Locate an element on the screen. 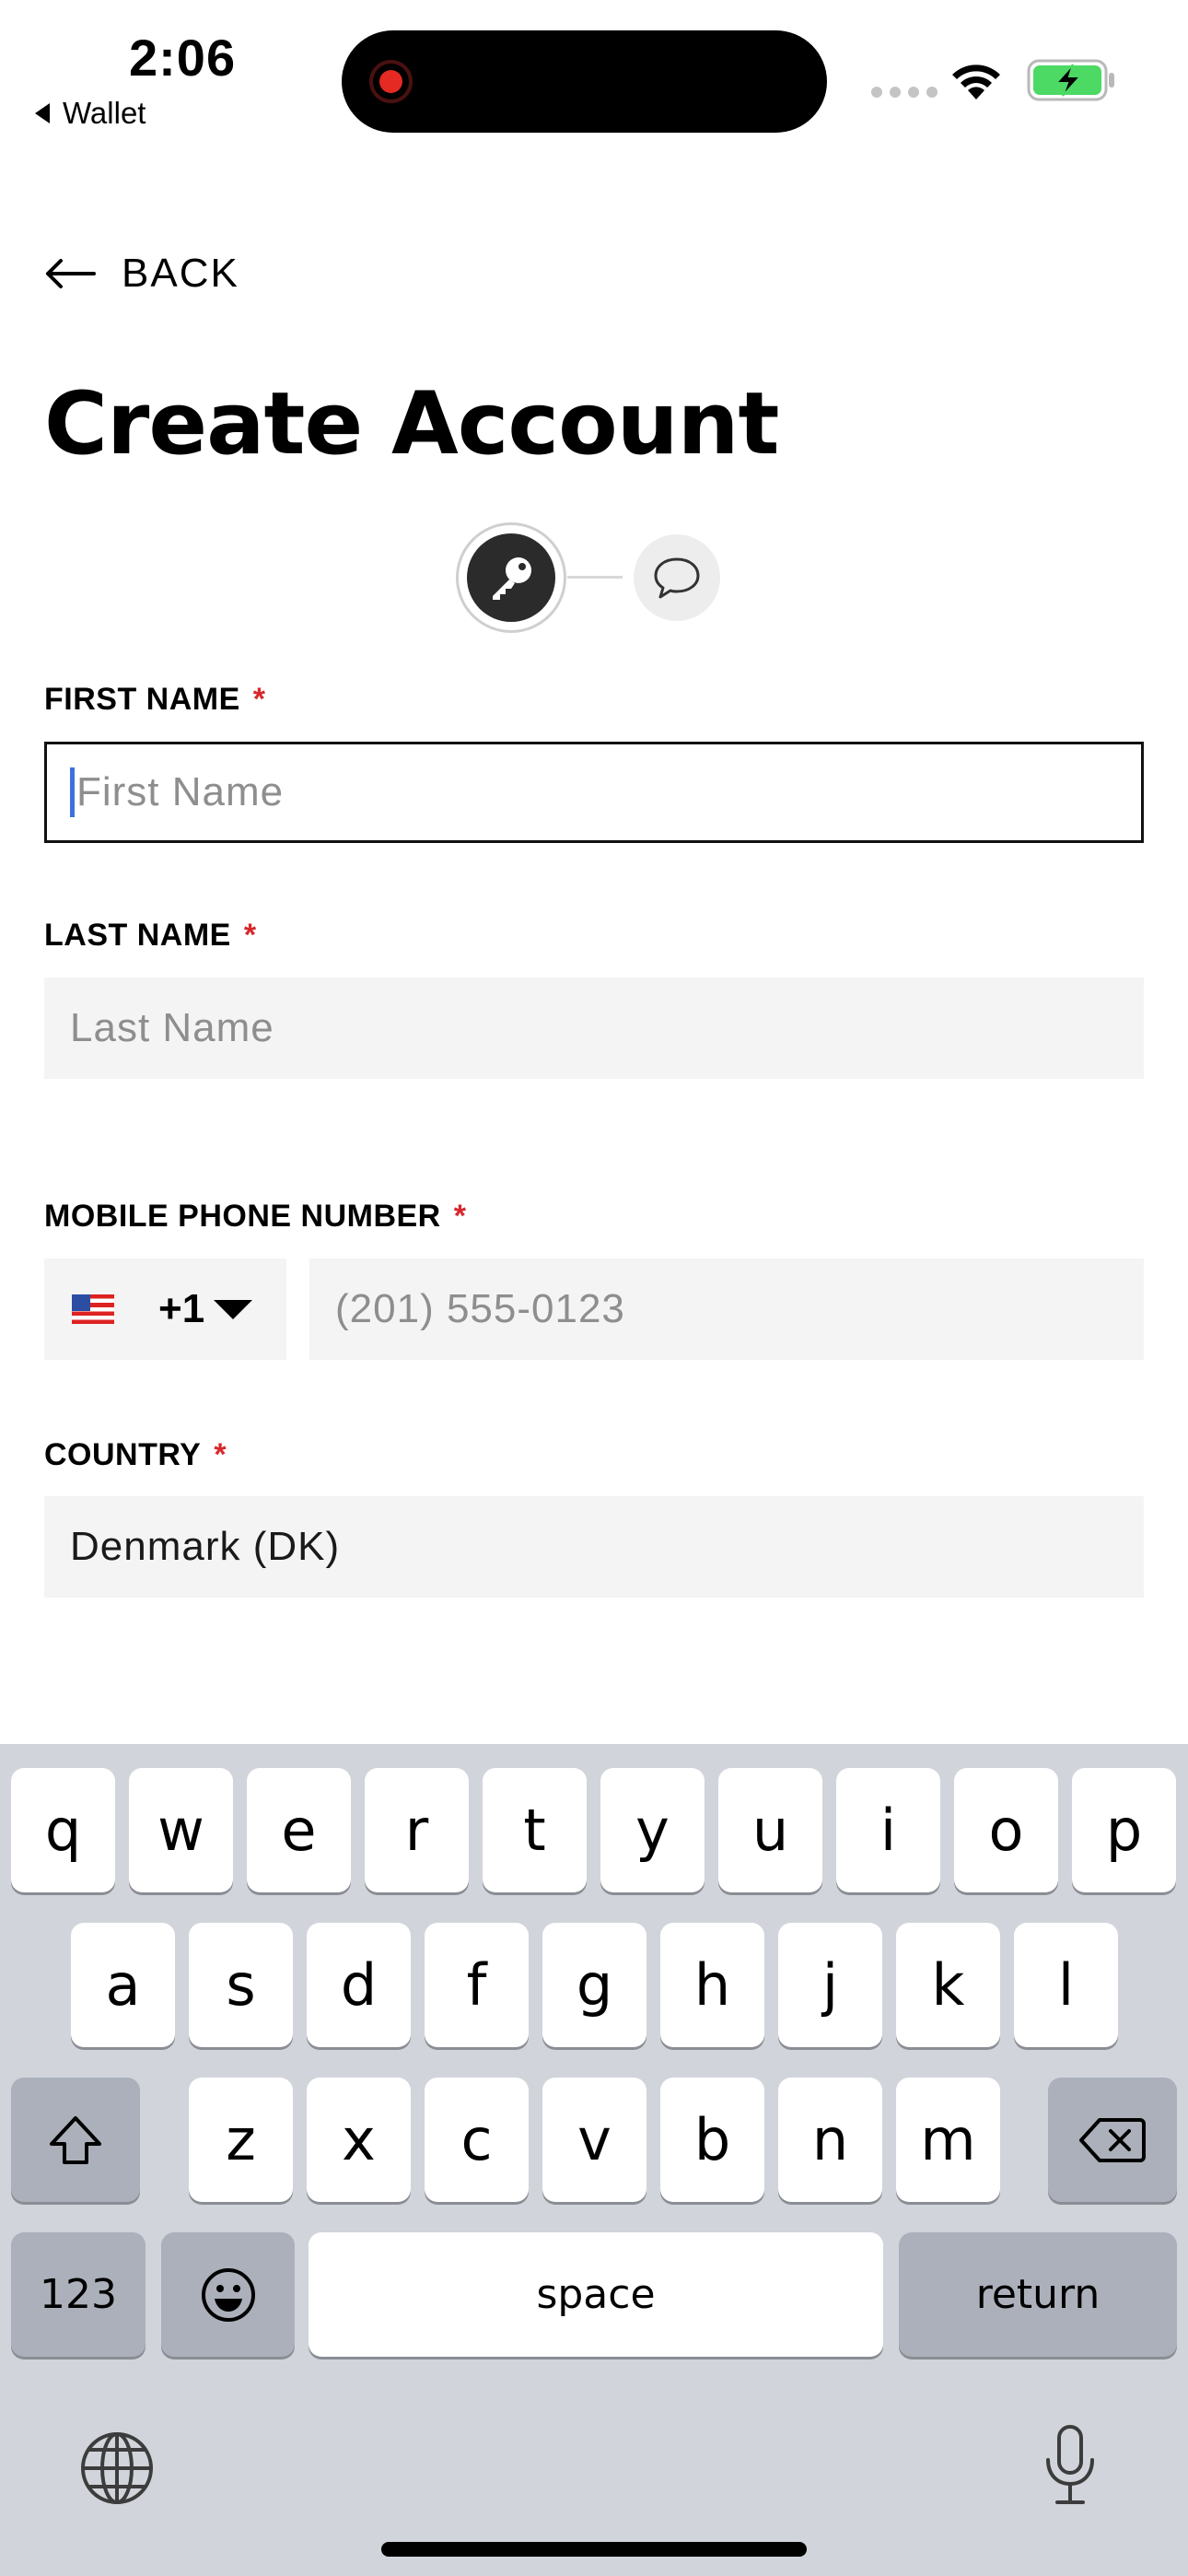 This screenshot has width=1188, height=2576. key-a: a is located at coordinates (123, 1985).